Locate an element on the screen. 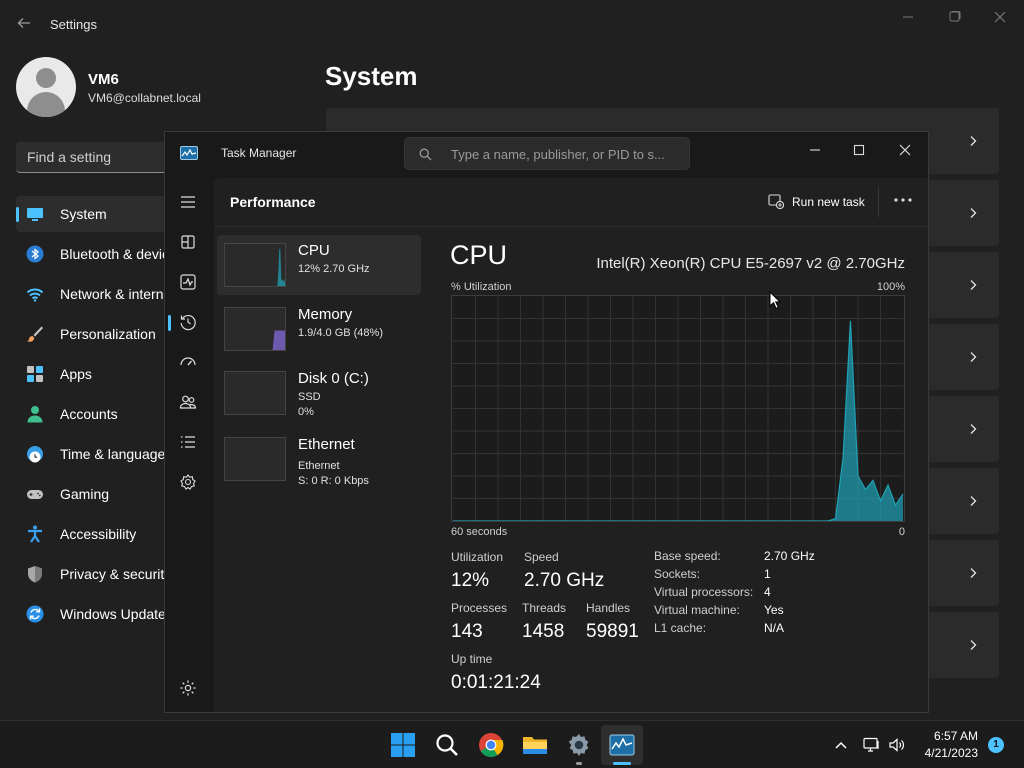  speed-value: 2.70 GHz is located at coordinates (564, 580).